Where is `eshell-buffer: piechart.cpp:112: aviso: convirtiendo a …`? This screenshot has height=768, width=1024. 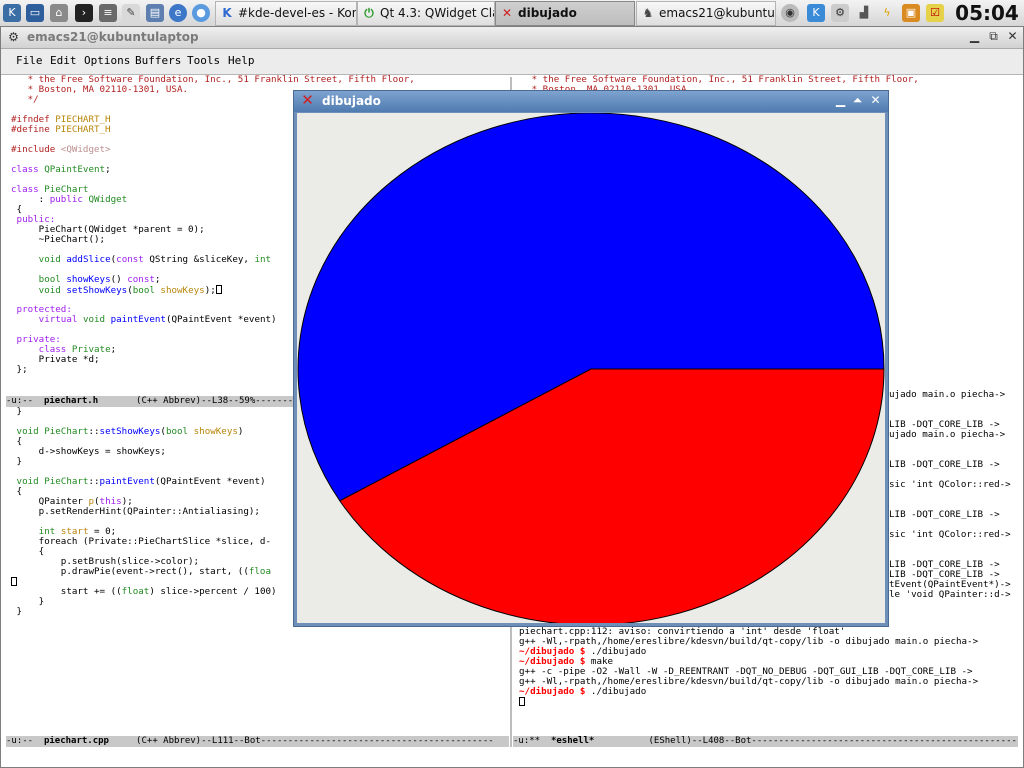 eshell-buffer: piechart.cpp:112: aviso: convirtiendo a … is located at coordinates (769, 671).